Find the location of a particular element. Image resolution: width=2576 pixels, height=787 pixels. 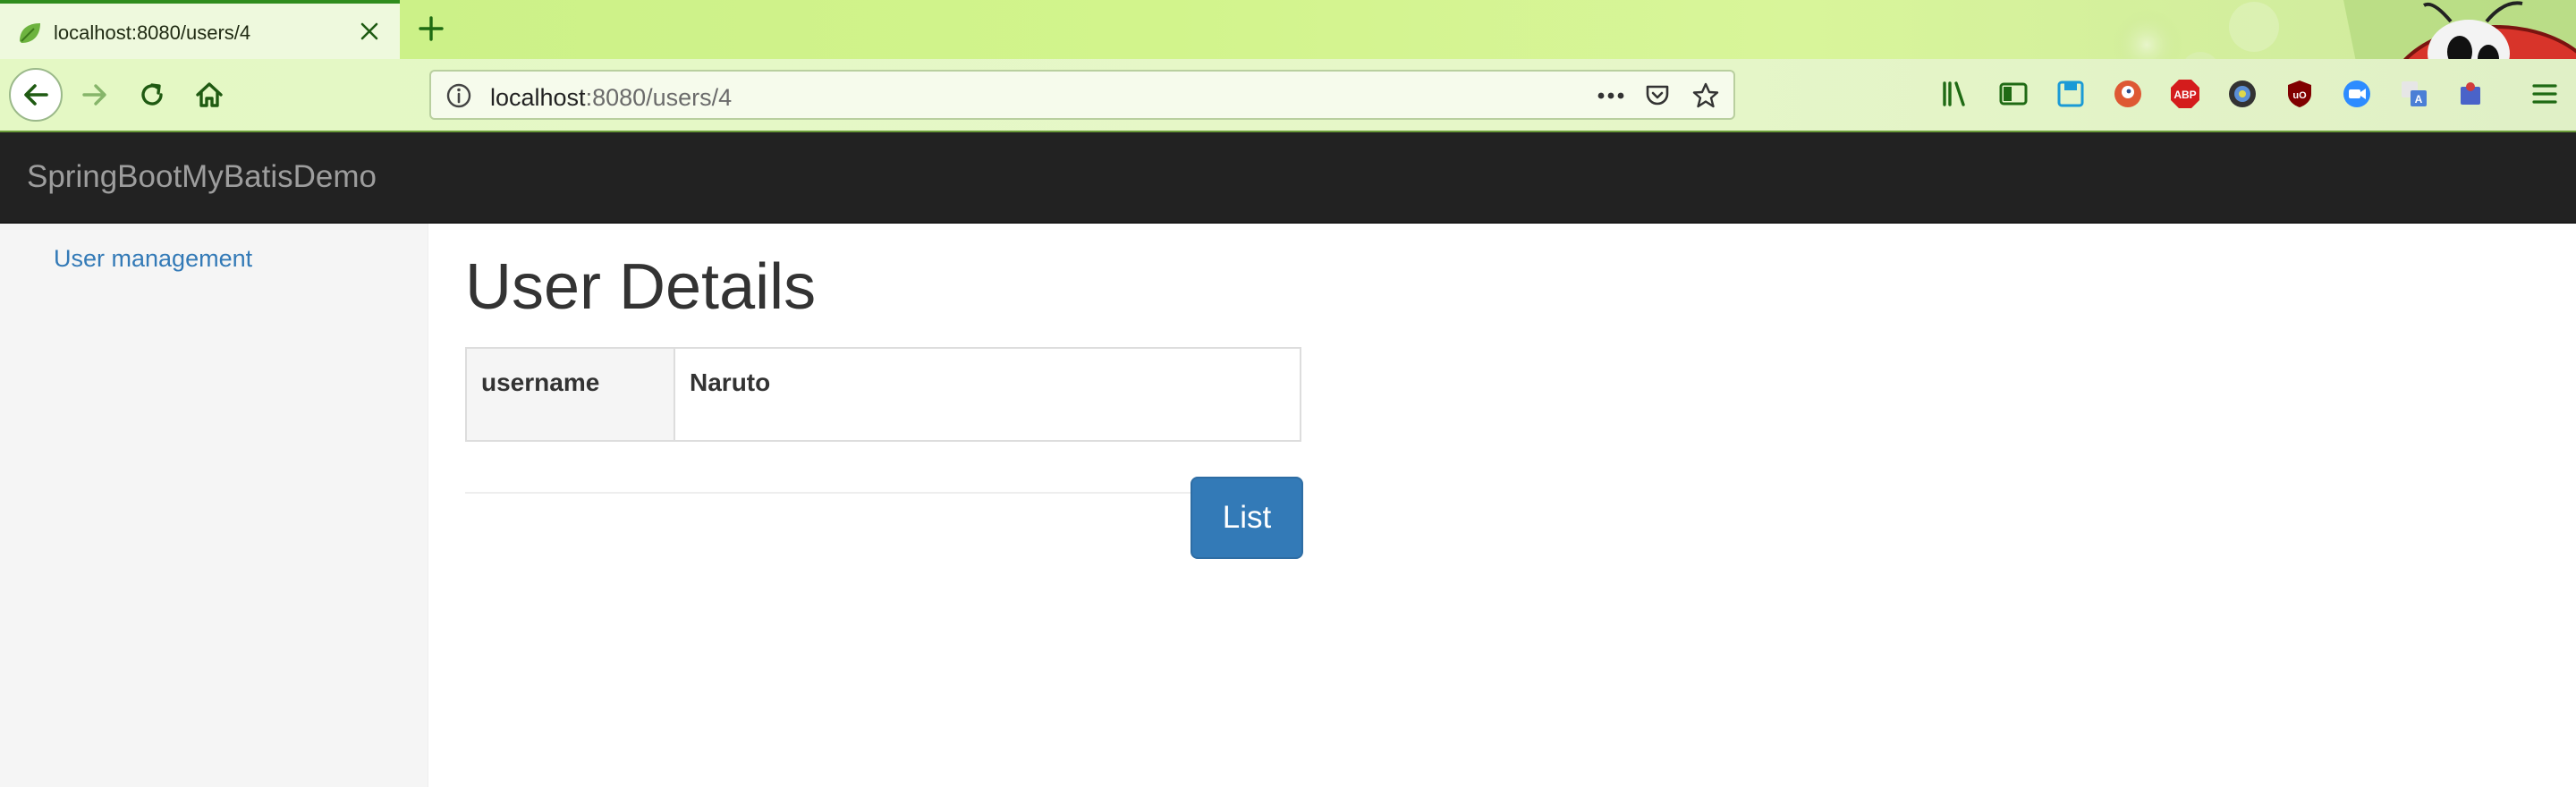

page-title: User Details is located at coordinates (641, 287).